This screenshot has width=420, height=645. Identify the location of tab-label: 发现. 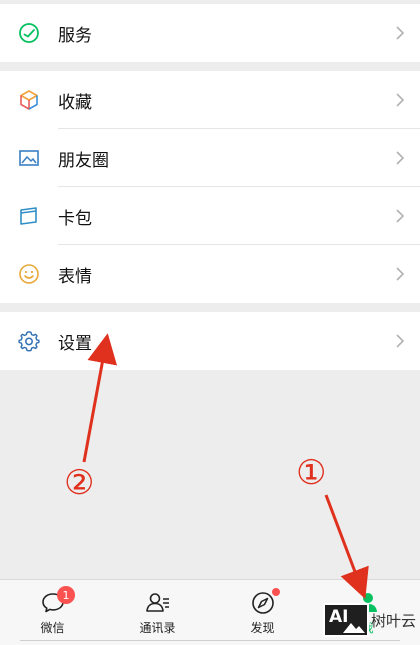
(262, 628).